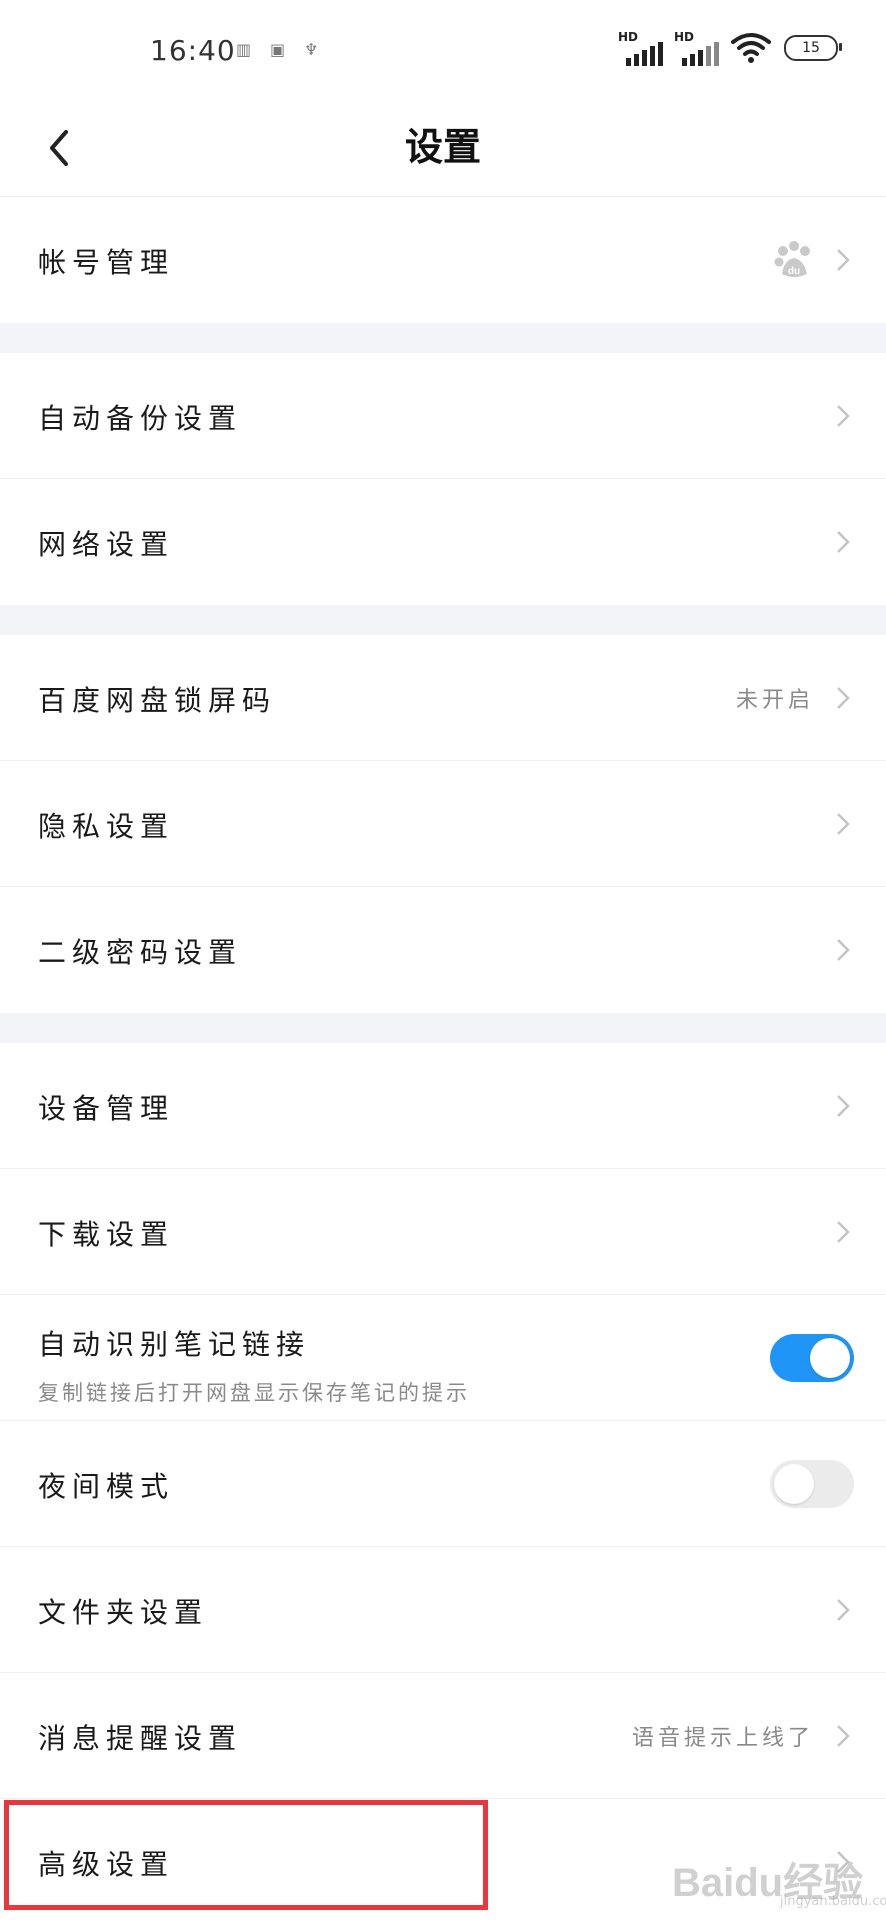 The width and height of the screenshot is (886, 1925). What do you see at coordinates (140, 418) in the screenshot?
I see `setting-label: 自动备份设置` at bounding box center [140, 418].